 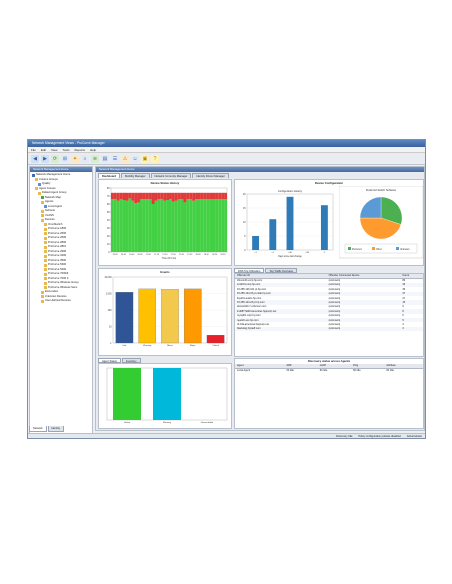 What do you see at coordinates (145, 158) in the screenshot?
I see `reports-icon: ▣` at bounding box center [145, 158].